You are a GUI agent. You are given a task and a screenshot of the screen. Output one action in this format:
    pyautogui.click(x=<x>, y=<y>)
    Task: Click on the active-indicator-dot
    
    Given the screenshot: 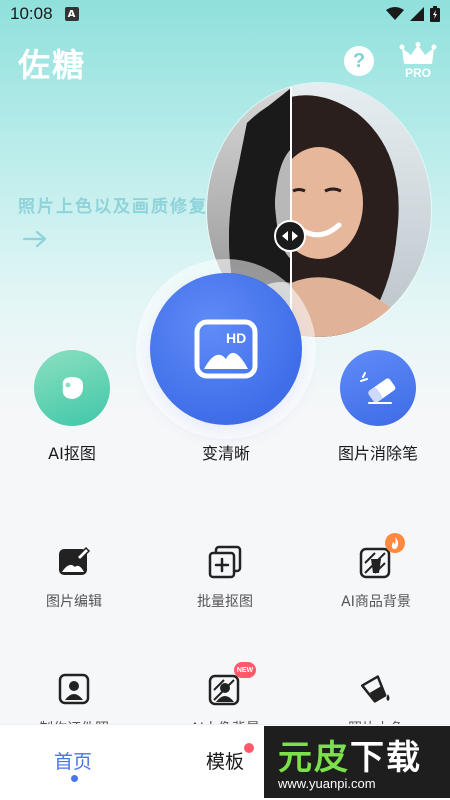 What is the action you would take?
    pyautogui.click(x=74, y=778)
    